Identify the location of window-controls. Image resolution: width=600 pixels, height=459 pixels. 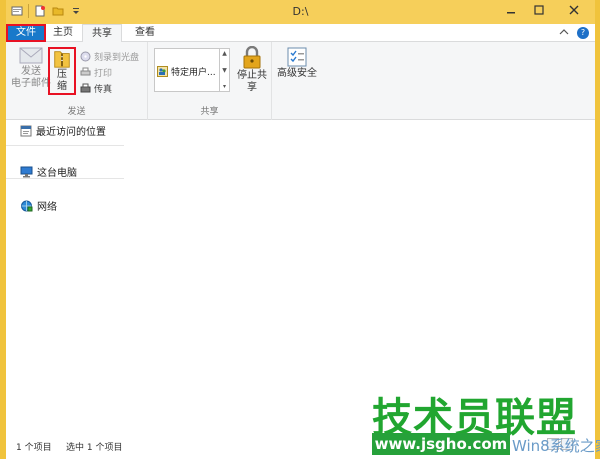
(546, 10).